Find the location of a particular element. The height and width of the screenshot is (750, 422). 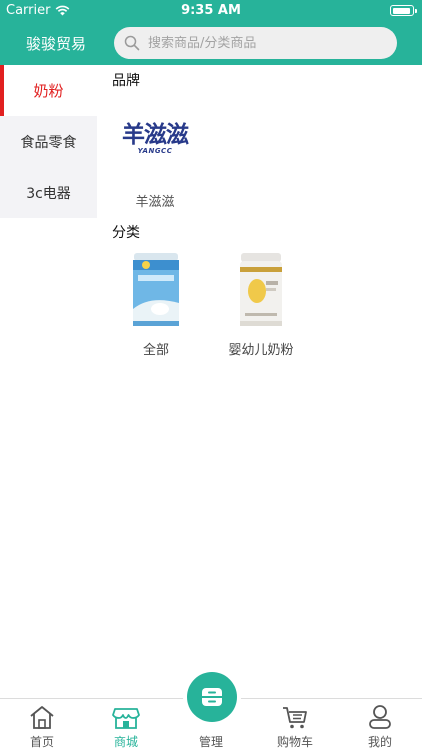

sidebar-item-label: 奶粉 is located at coordinates (48, 91).